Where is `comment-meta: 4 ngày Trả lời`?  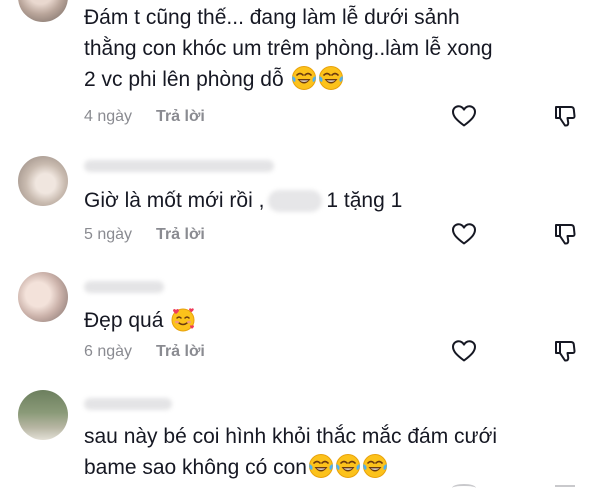 comment-meta: 4 ngày Trả lời is located at coordinates (144, 117).